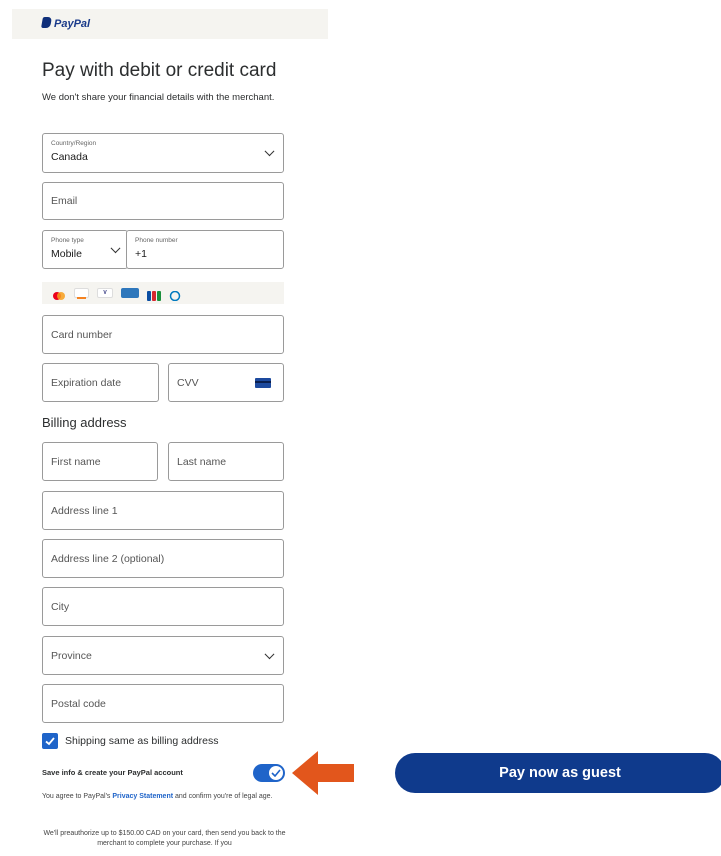 The height and width of the screenshot is (856, 721). I want to click on billing-heading: Billing address, so click(84, 422).